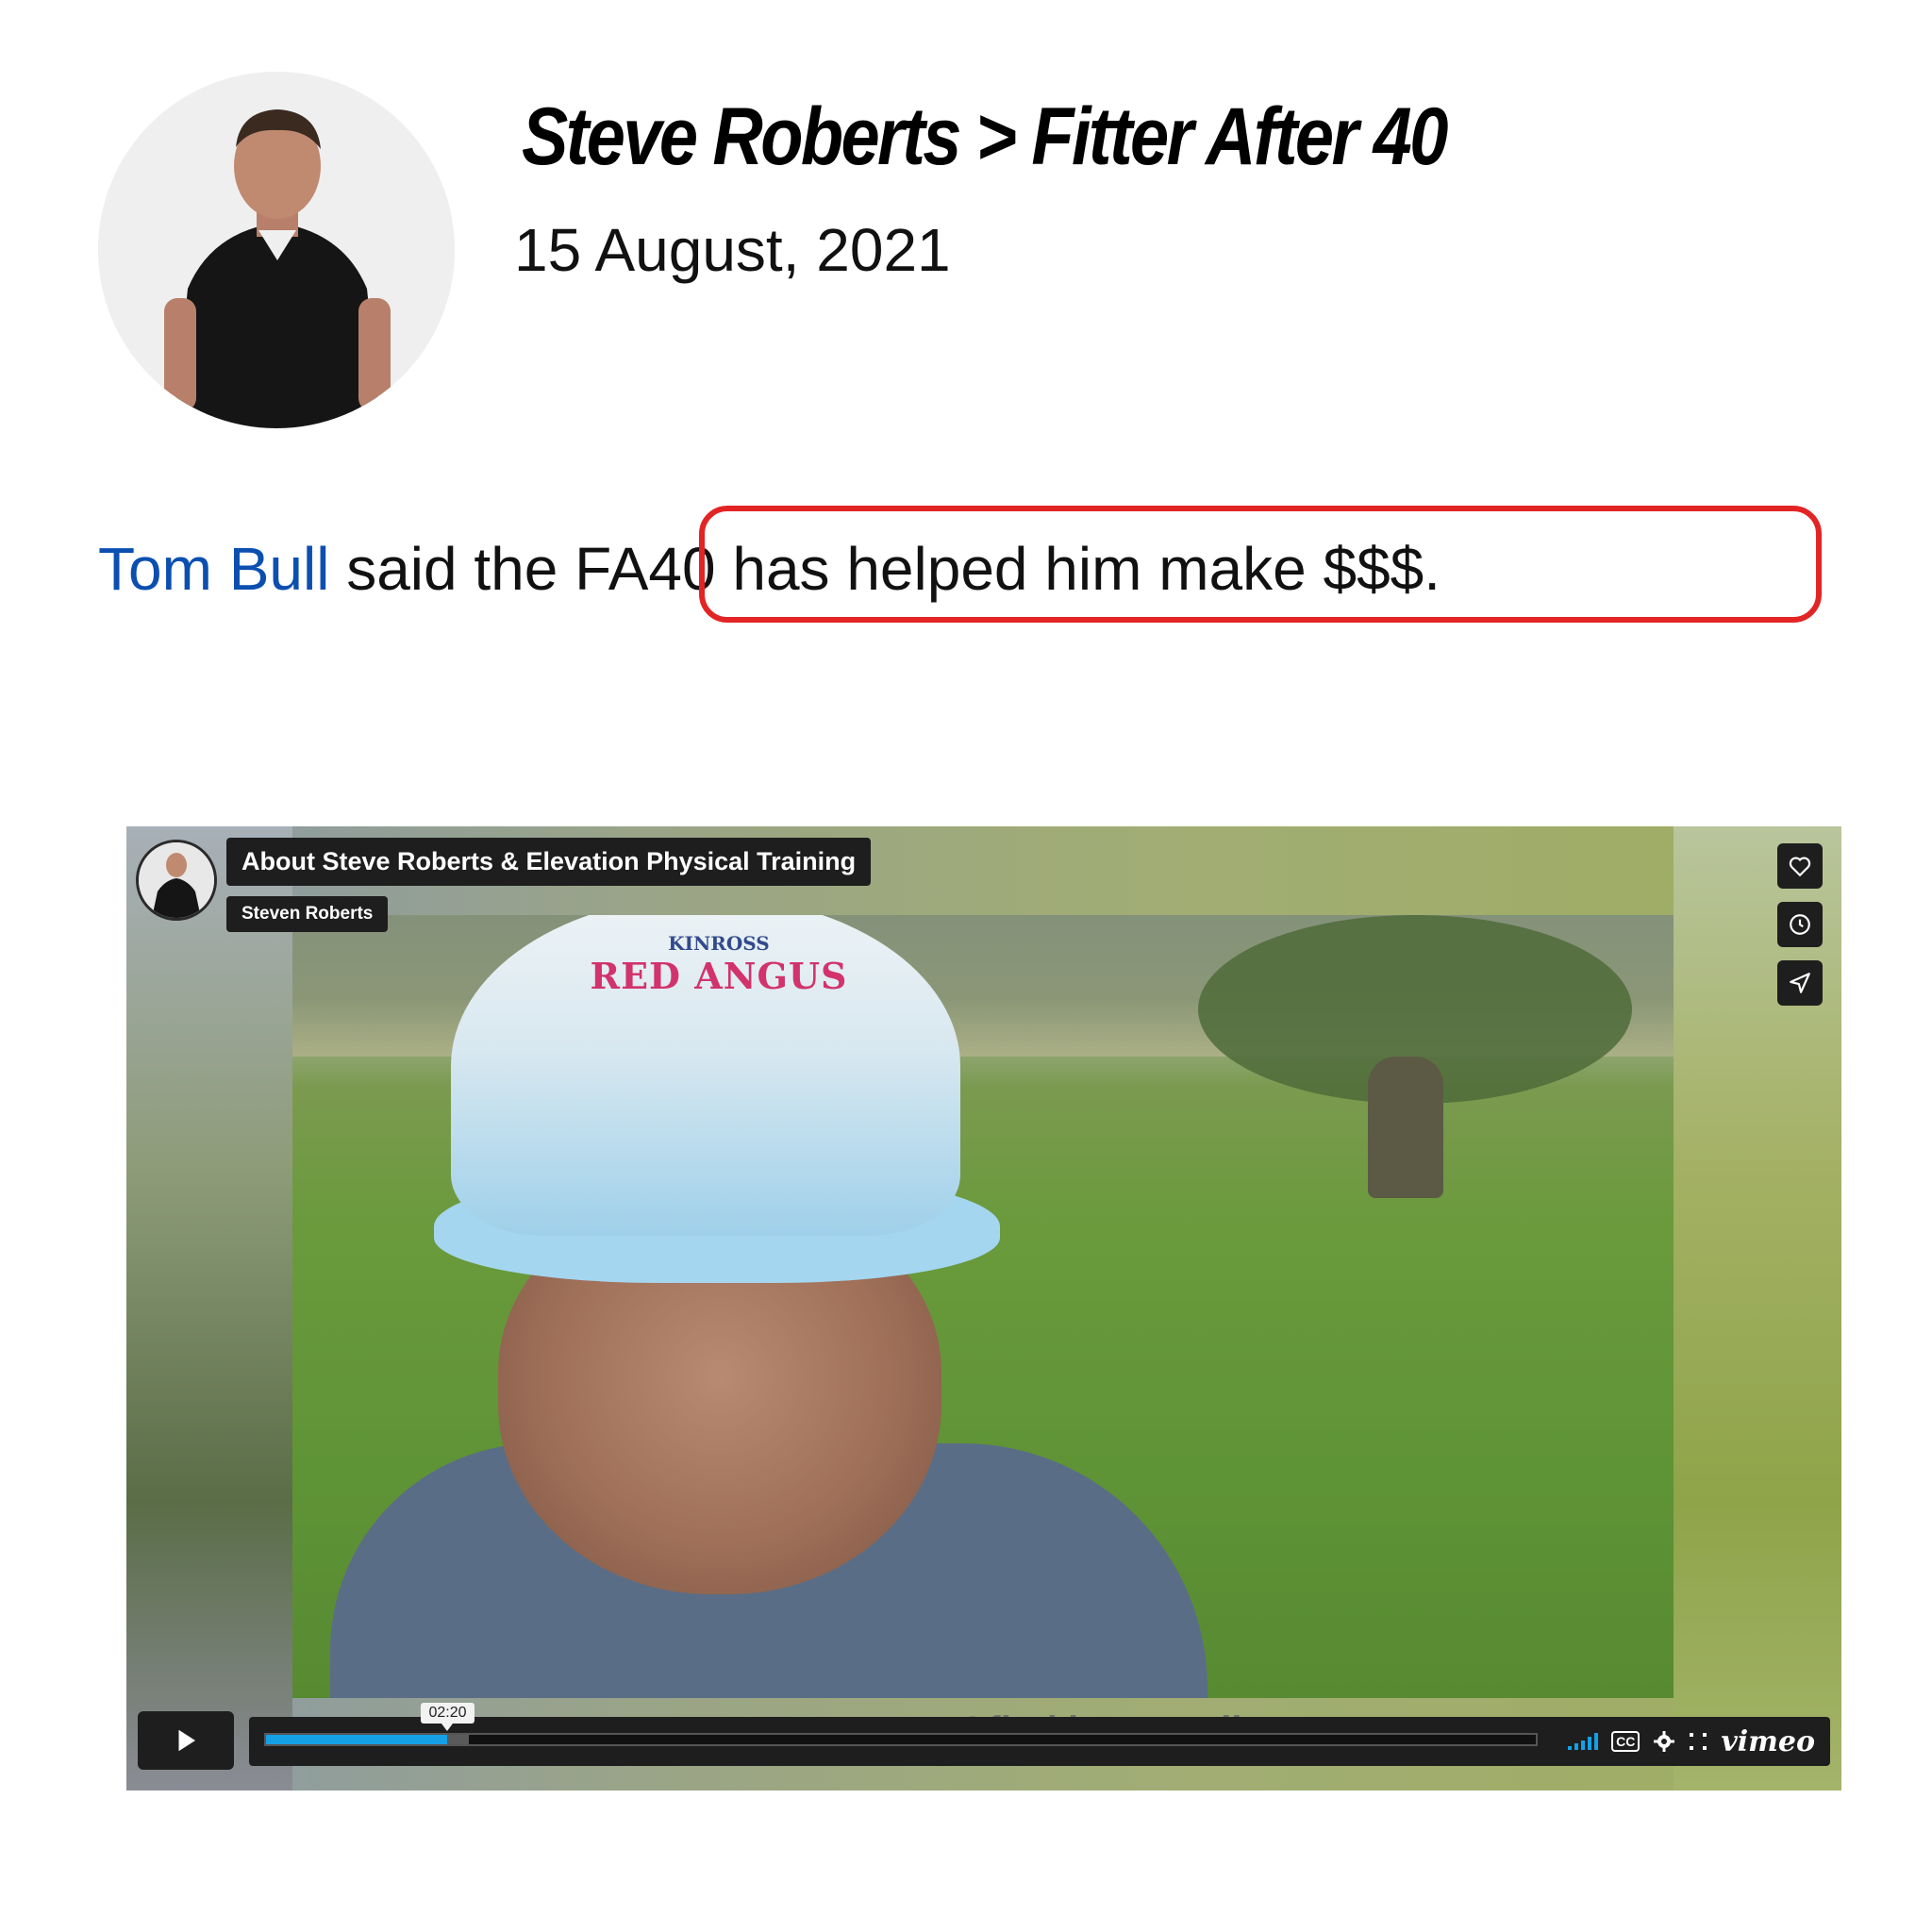 The height and width of the screenshot is (1932, 1932). Describe the element at coordinates (1626, 1741) in the screenshot. I see `cc-icon: CC` at that location.